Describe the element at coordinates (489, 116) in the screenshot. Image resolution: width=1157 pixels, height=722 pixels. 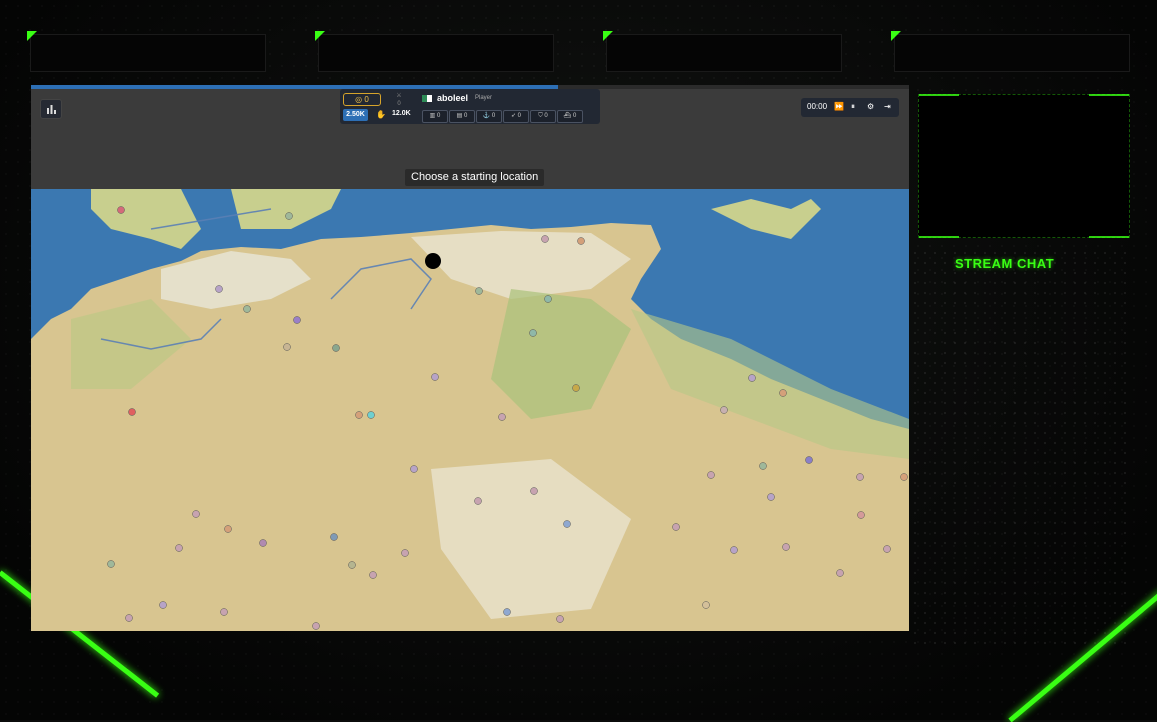
I see `port-count: ⚓ 0` at that location.